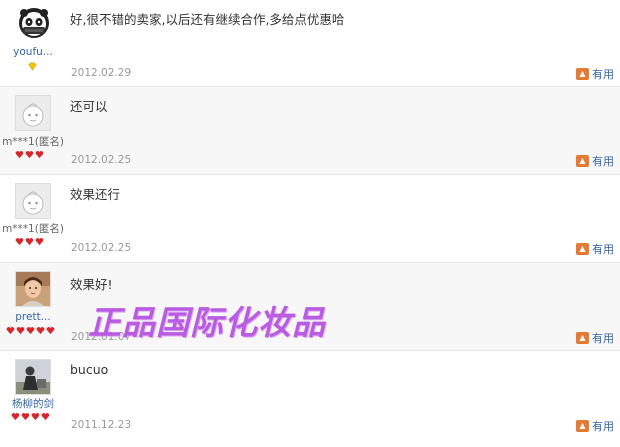 The height and width of the screenshot is (447, 620). What do you see at coordinates (101, 425) in the screenshot?
I see `review-date: 2011.12.23` at bounding box center [101, 425].